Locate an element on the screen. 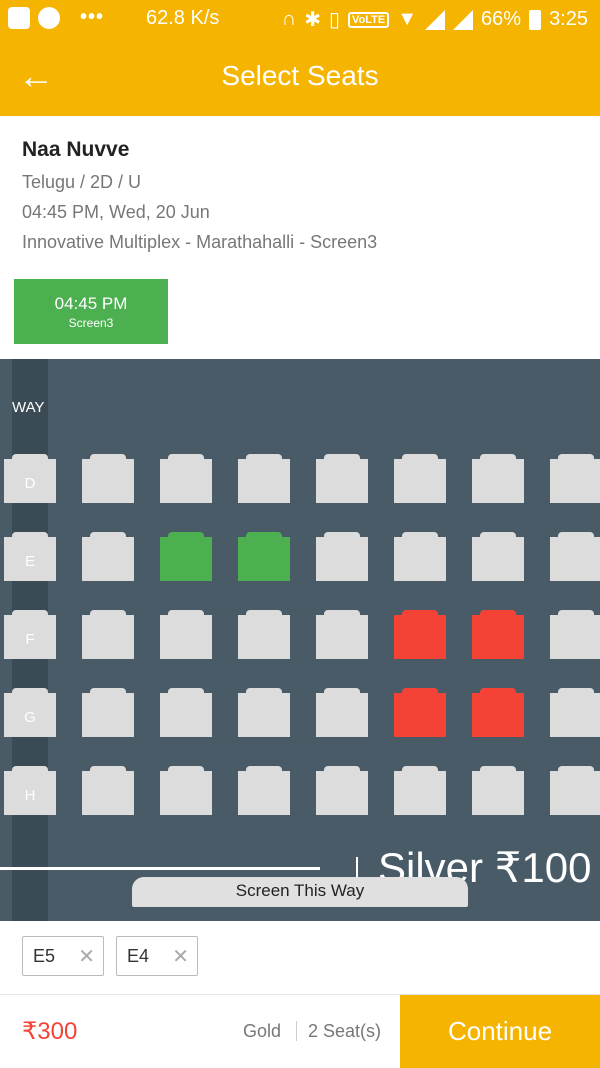  page-title: Select Seats is located at coordinates (300, 75).